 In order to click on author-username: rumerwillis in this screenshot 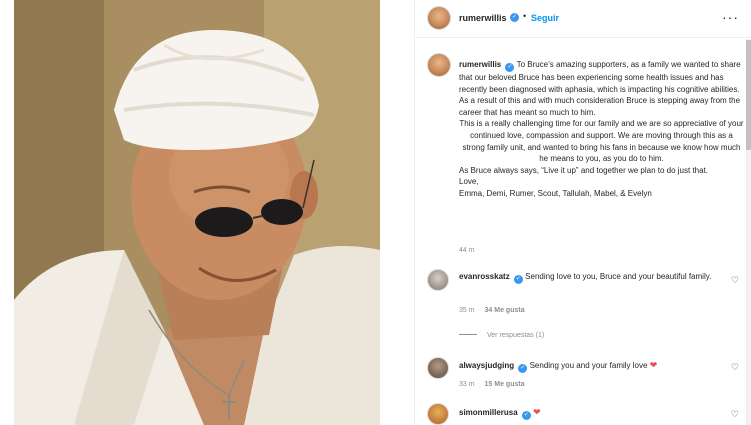, I will do `click(483, 18)`.